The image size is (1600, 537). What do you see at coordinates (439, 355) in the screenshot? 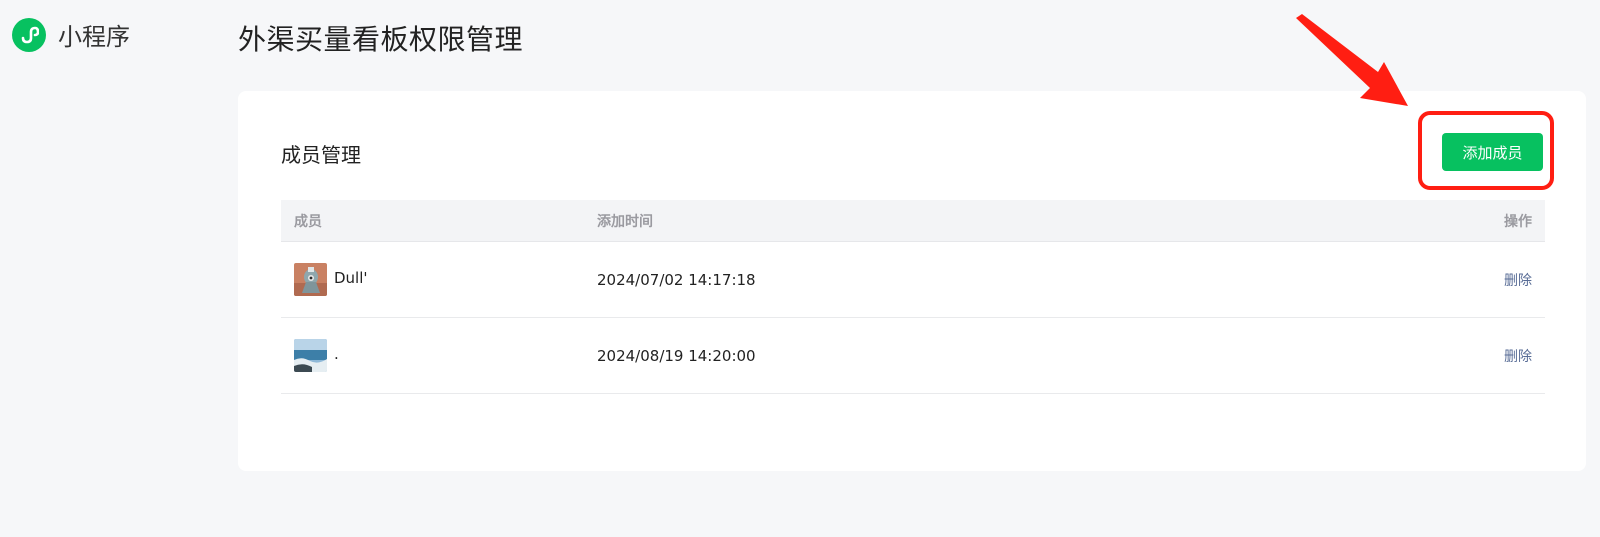
I see `member-cell: .` at bounding box center [439, 355].